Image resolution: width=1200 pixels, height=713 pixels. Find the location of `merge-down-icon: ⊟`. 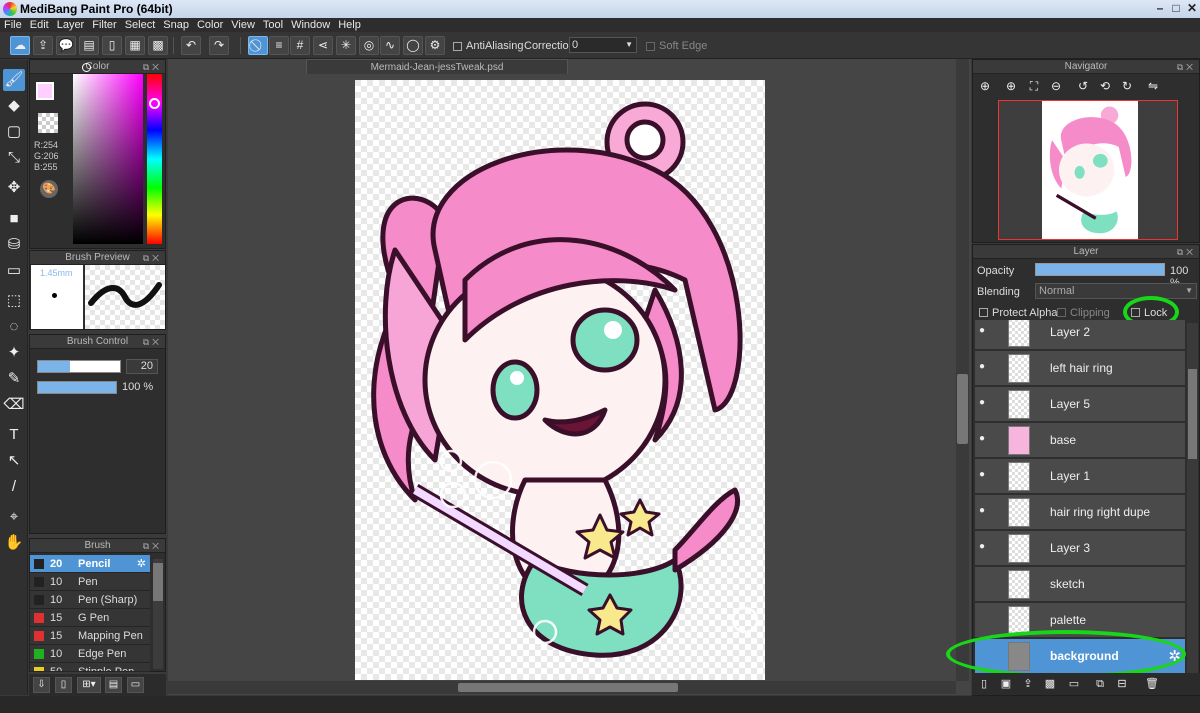

merge-down-icon: ⊟ is located at coordinates (1122, 684).